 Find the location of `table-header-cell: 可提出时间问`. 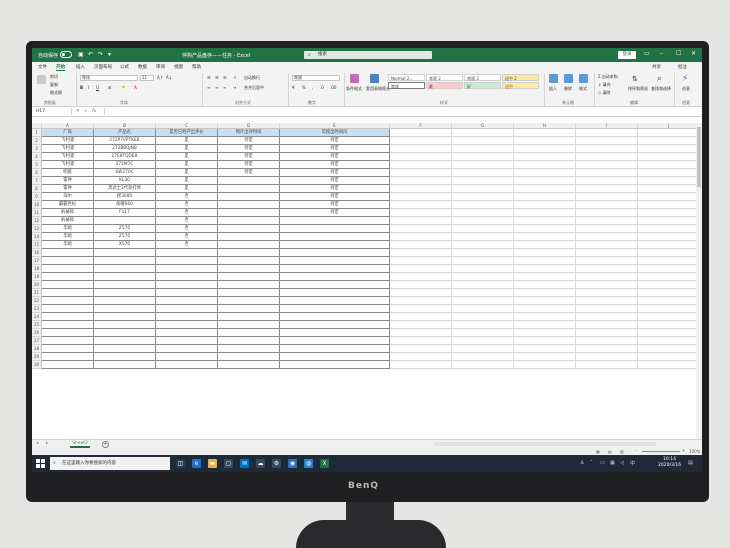

table-header-cell: 可提出时间问 is located at coordinates (335, 133).